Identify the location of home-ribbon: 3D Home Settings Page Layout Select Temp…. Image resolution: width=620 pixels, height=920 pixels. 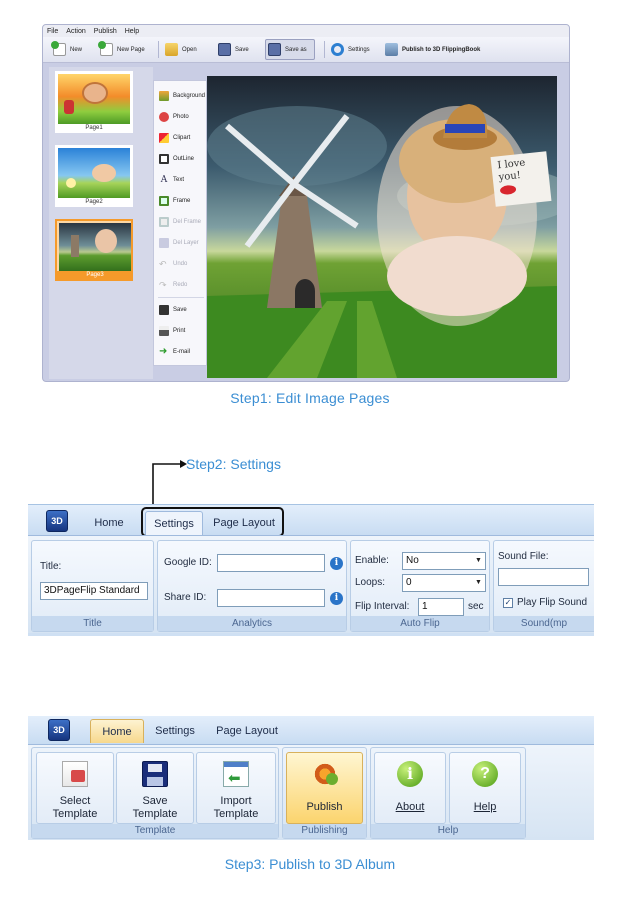
(311, 778).